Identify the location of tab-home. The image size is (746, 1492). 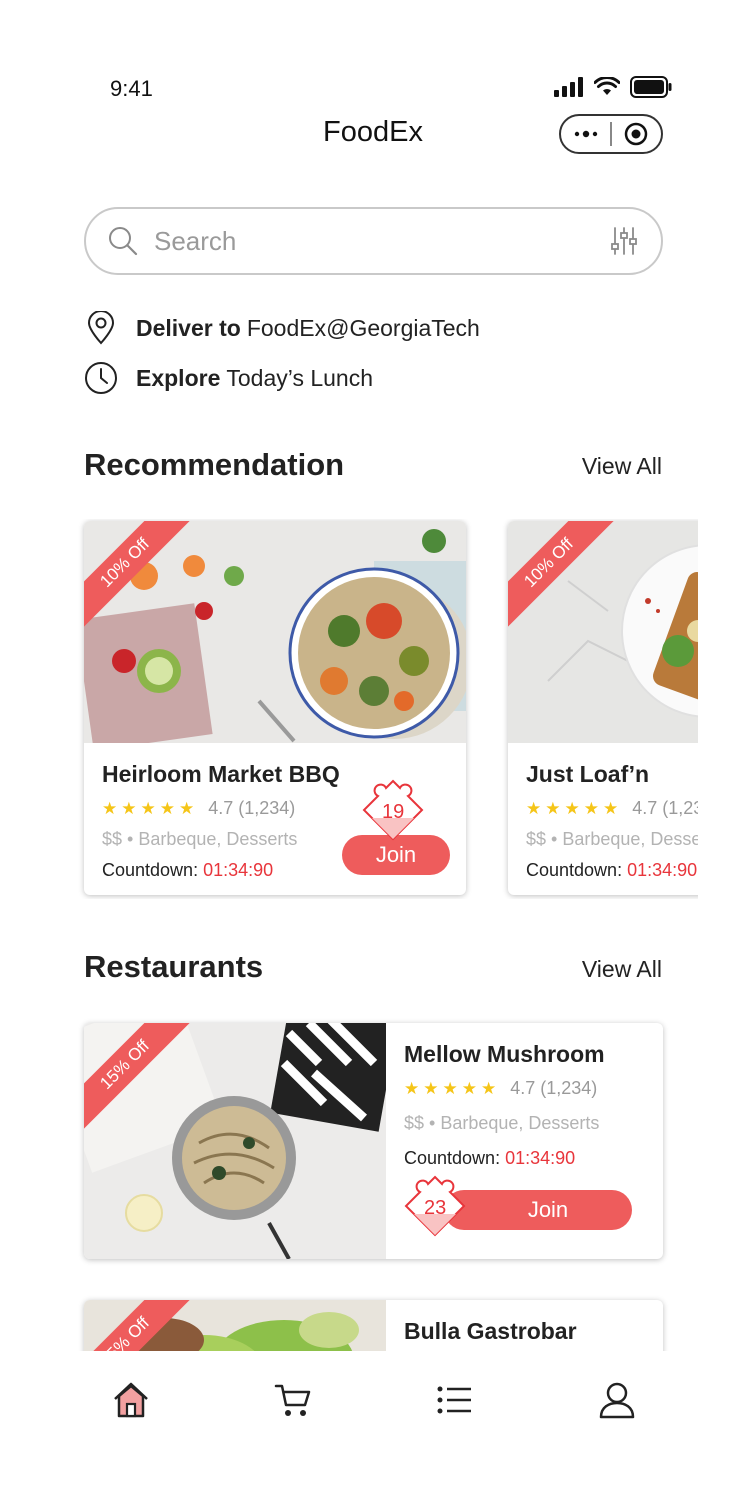
(131, 1403).